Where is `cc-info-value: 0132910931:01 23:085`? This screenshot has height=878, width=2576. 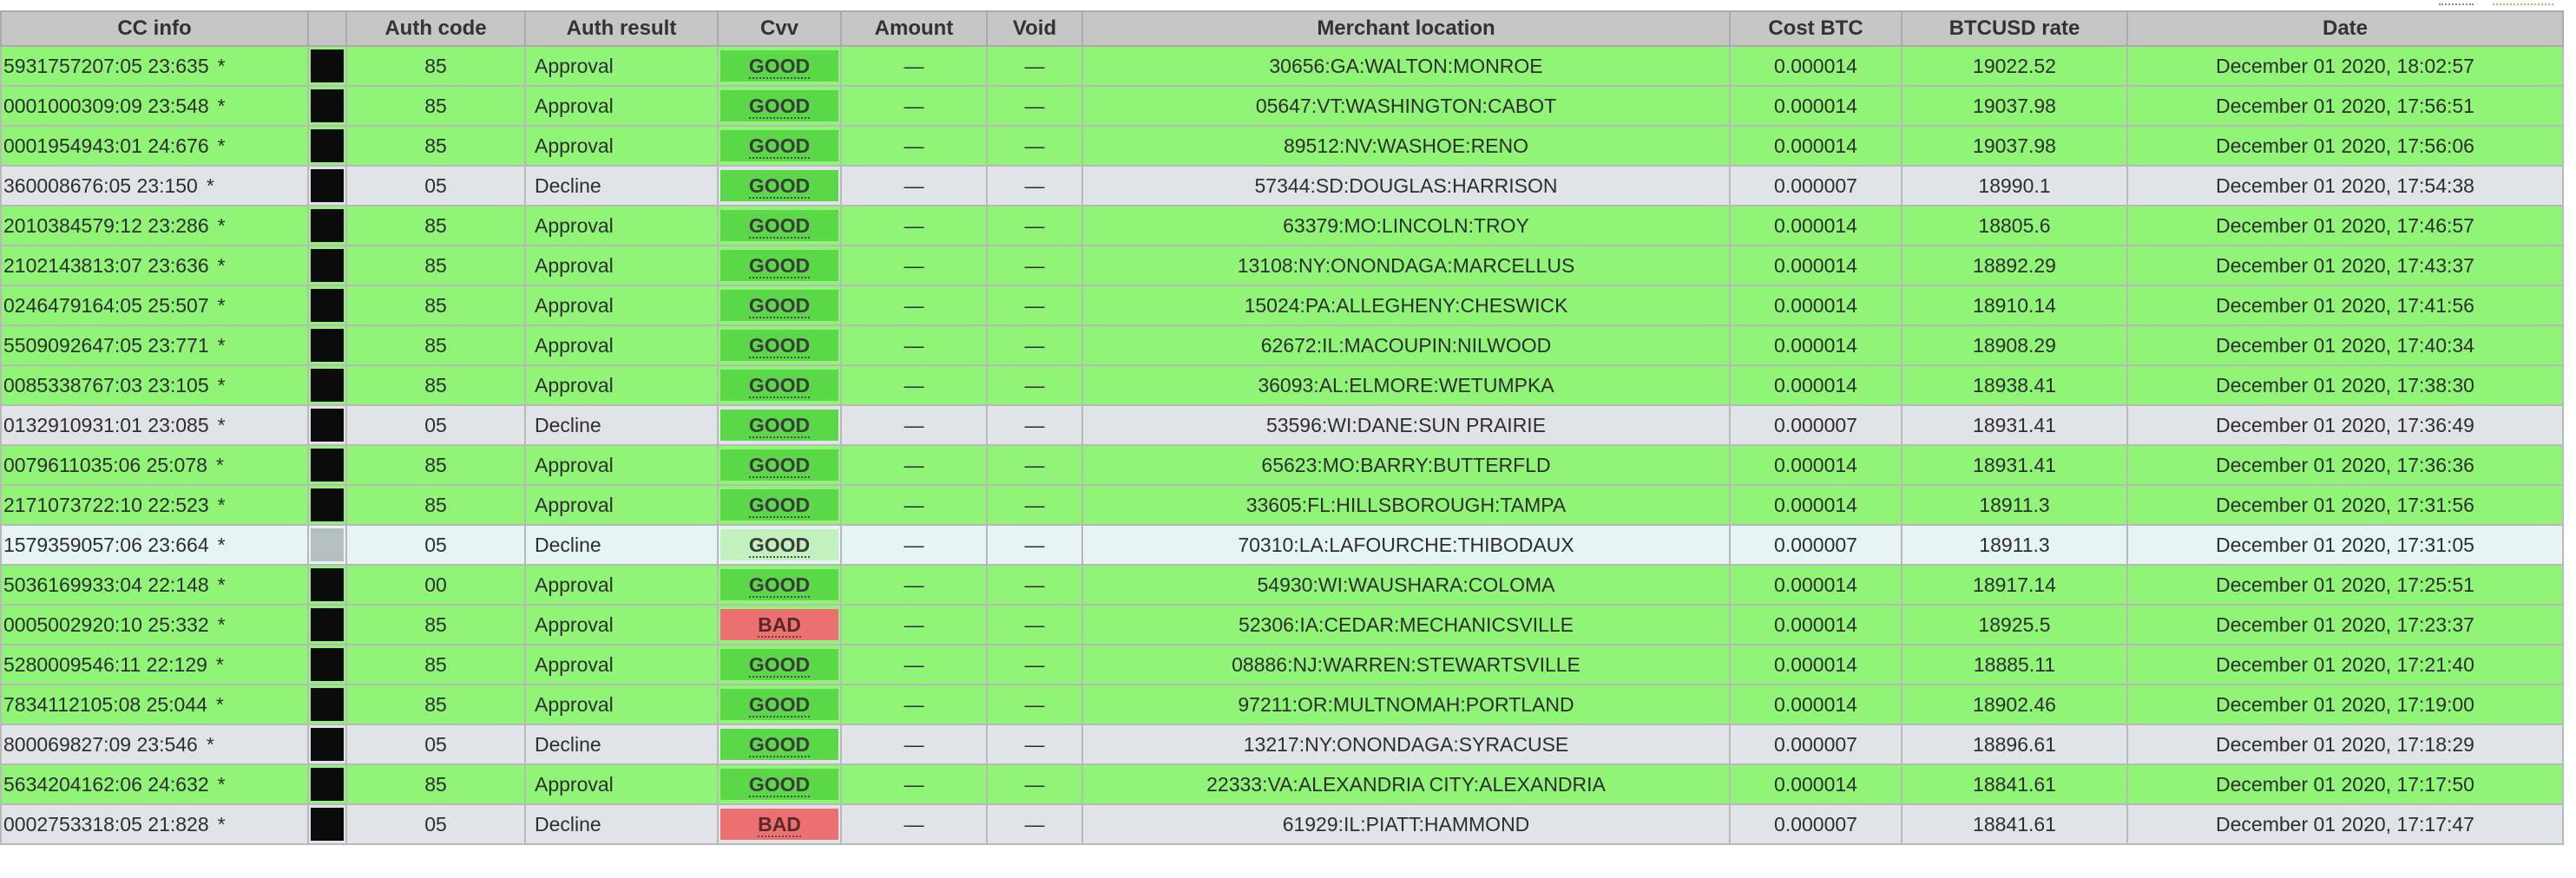
cc-info-value: 0132910931:01 23:085 is located at coordinates (106, 424).